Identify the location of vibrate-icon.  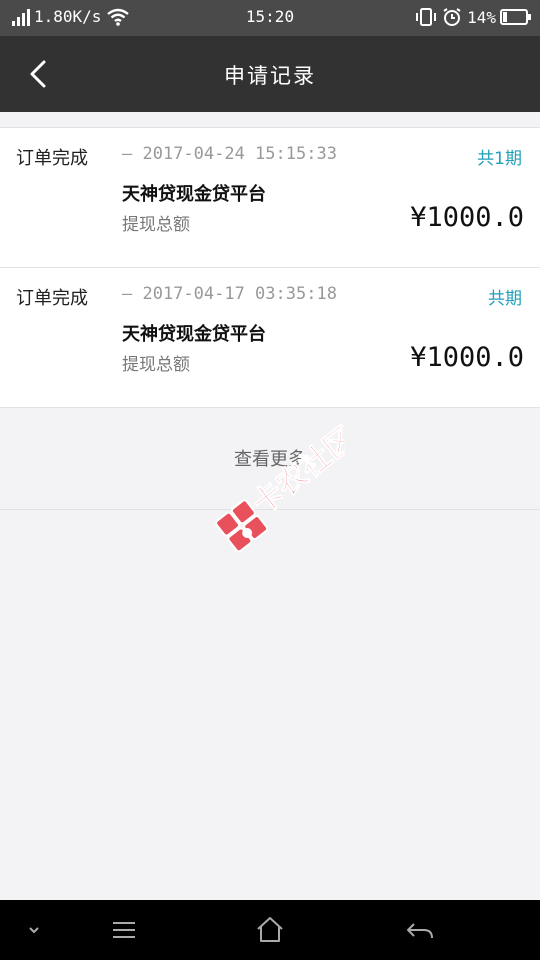
(426, 17).